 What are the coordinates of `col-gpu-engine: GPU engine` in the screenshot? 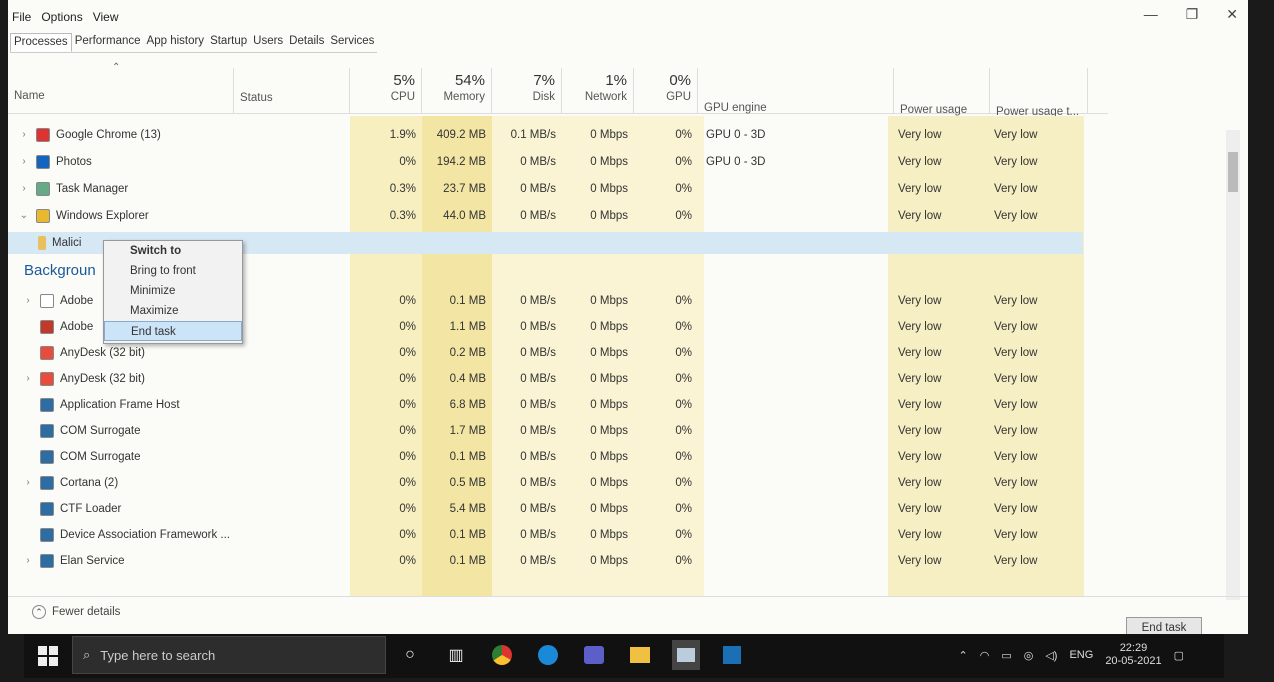 It's located at (796, 91).